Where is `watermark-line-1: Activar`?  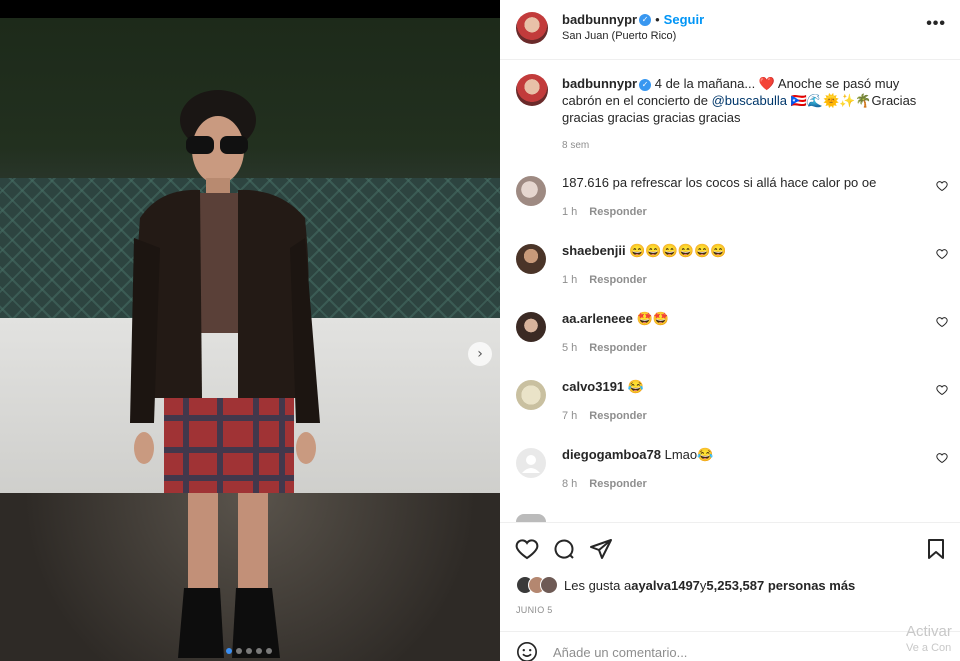
watermark-line-1: Activar is located at coordinates (929, 631).